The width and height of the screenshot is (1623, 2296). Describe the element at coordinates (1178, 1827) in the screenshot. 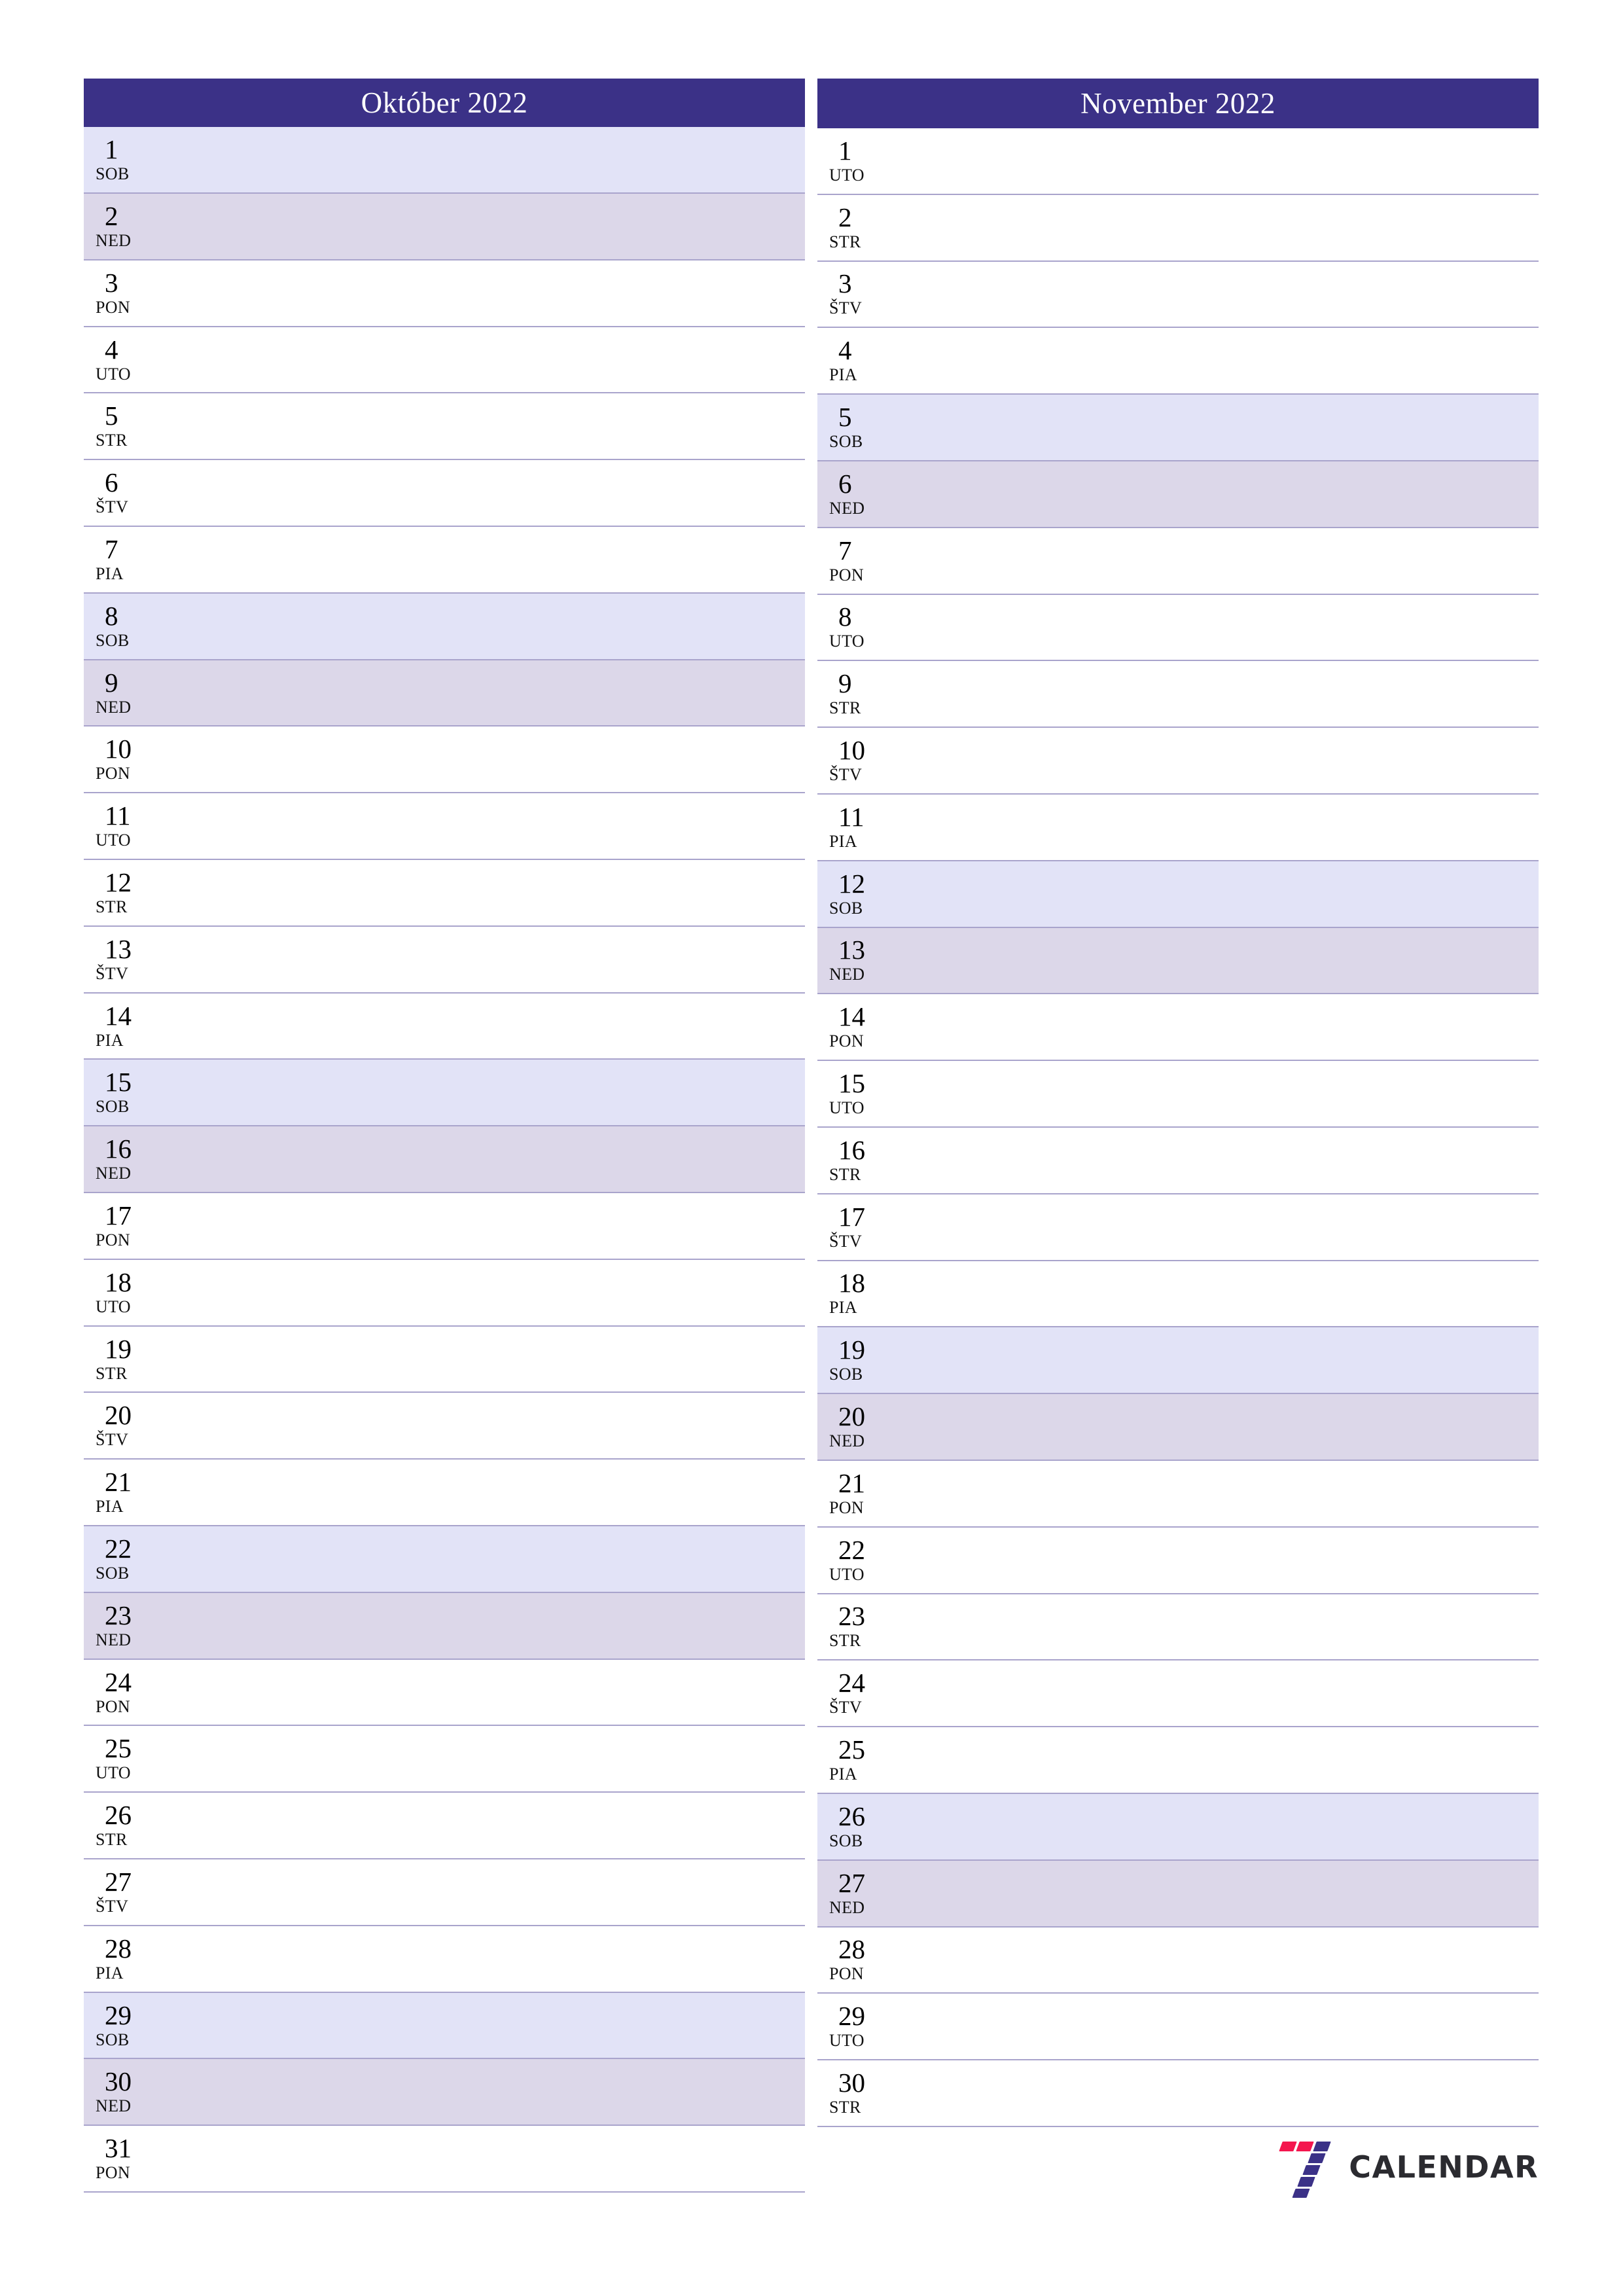

I see `day-row: 26 SOB` at that location.